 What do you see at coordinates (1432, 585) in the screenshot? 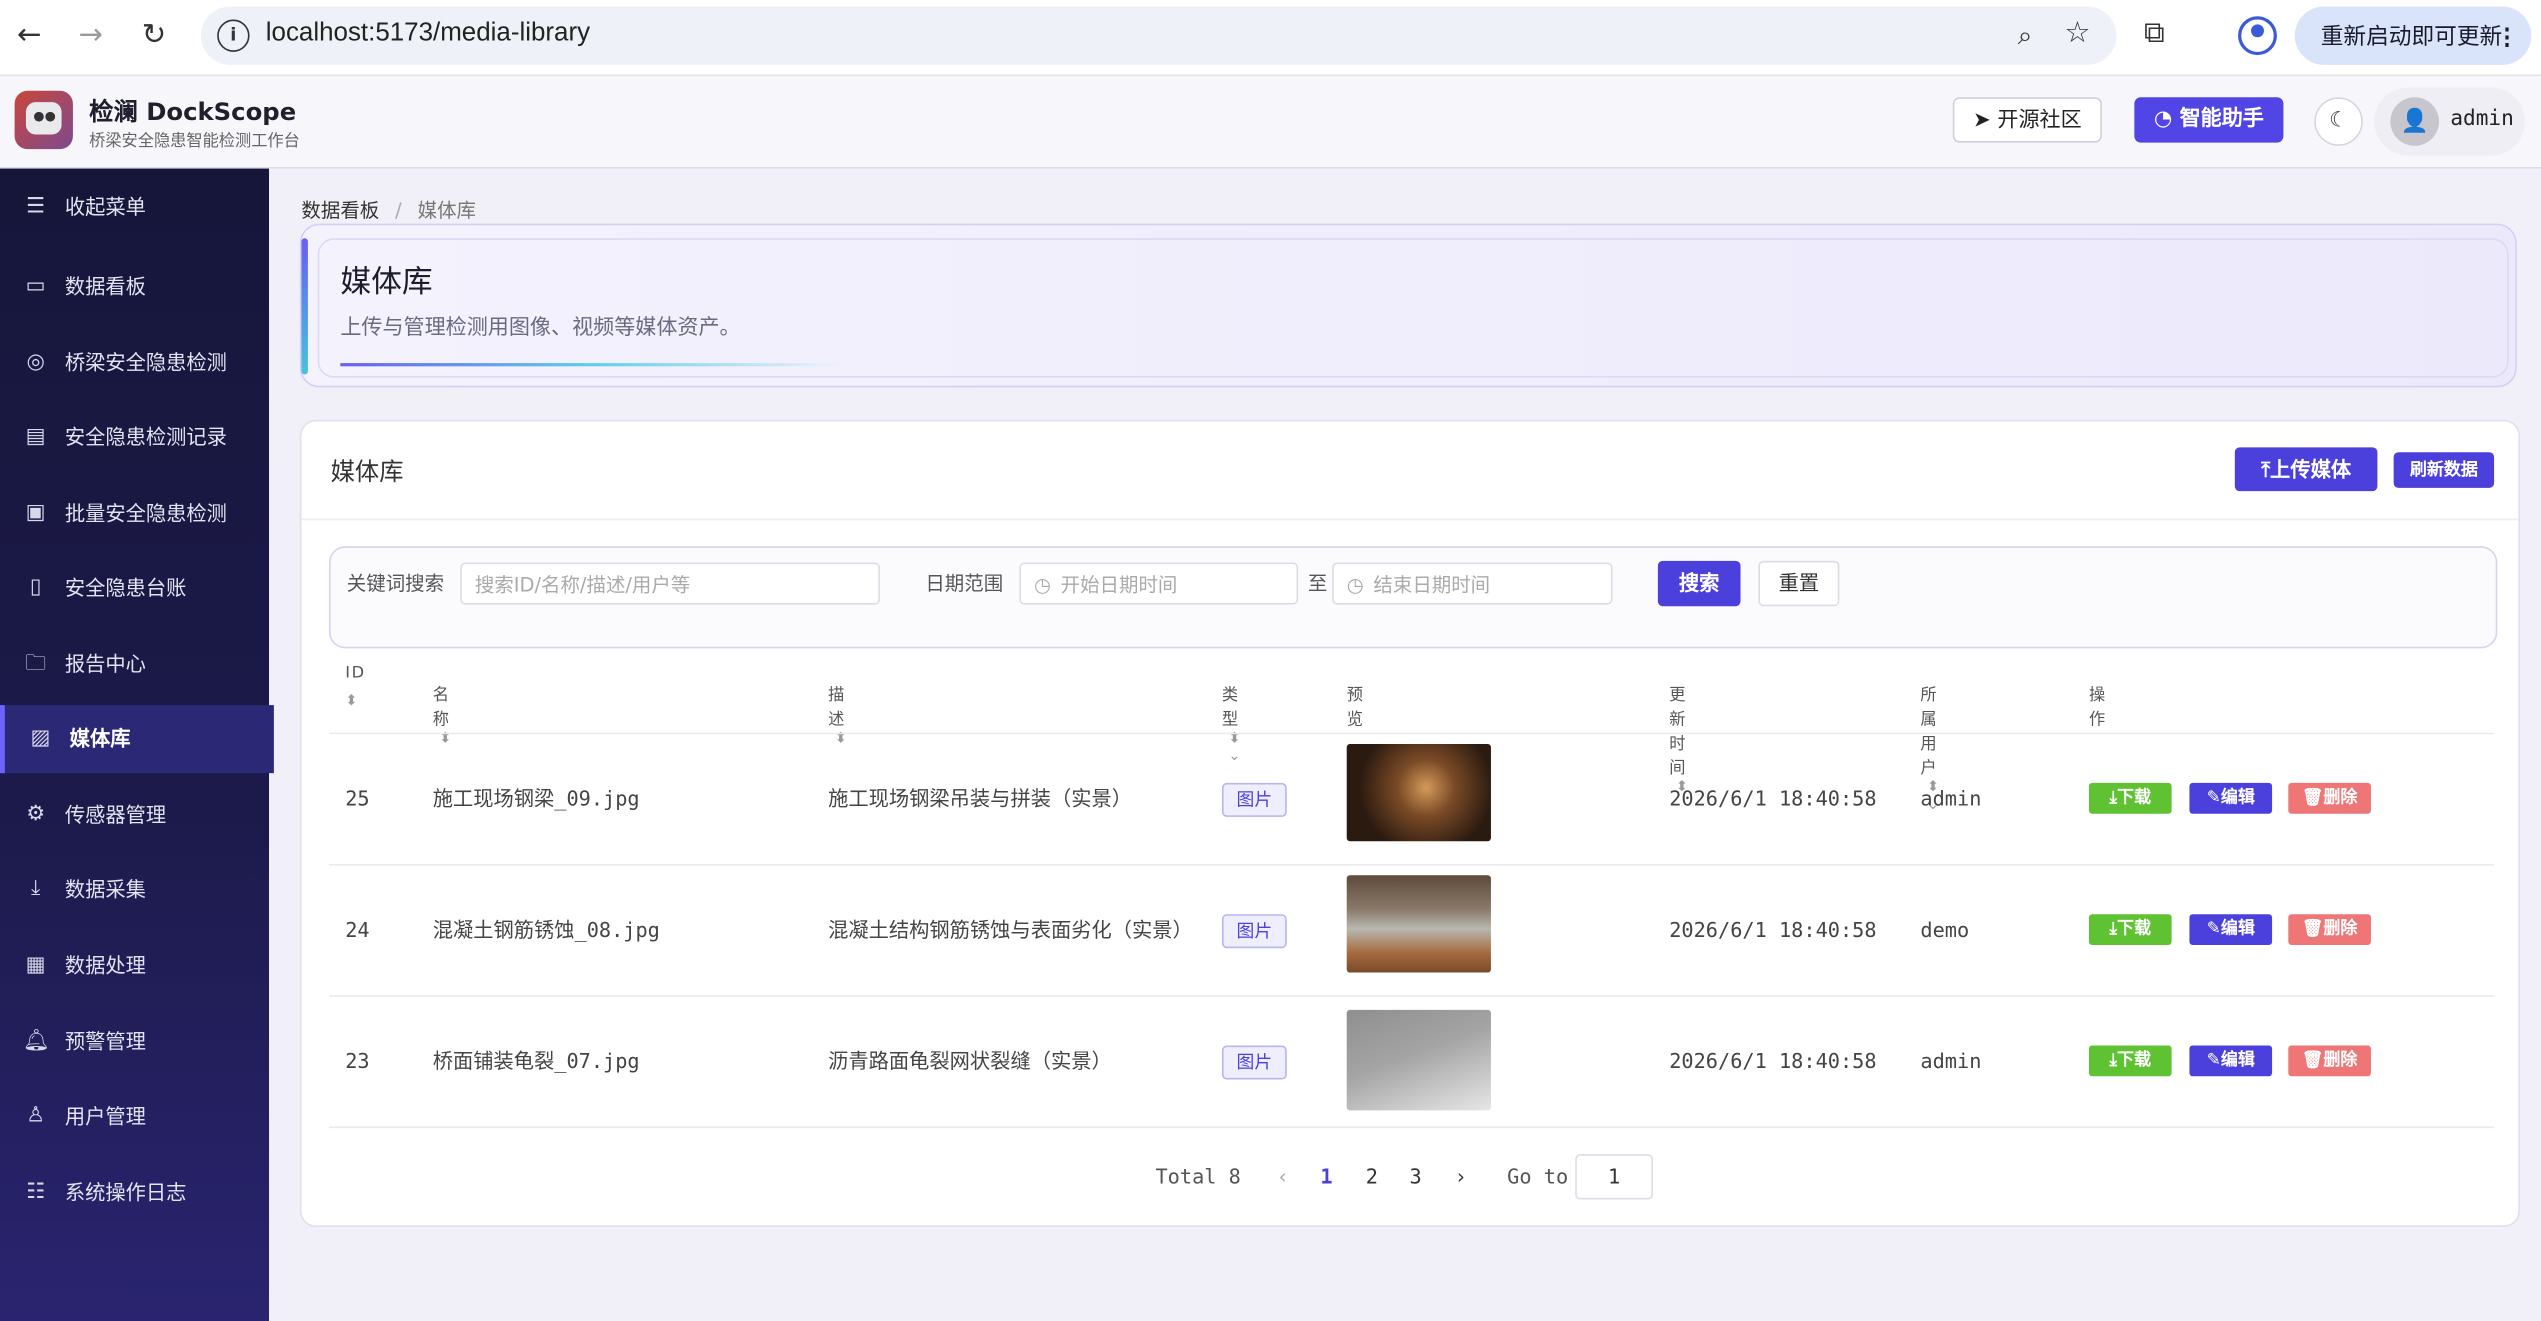
I see `end-placeholder: 结束日期时间` at bounding box center [1432, 585].